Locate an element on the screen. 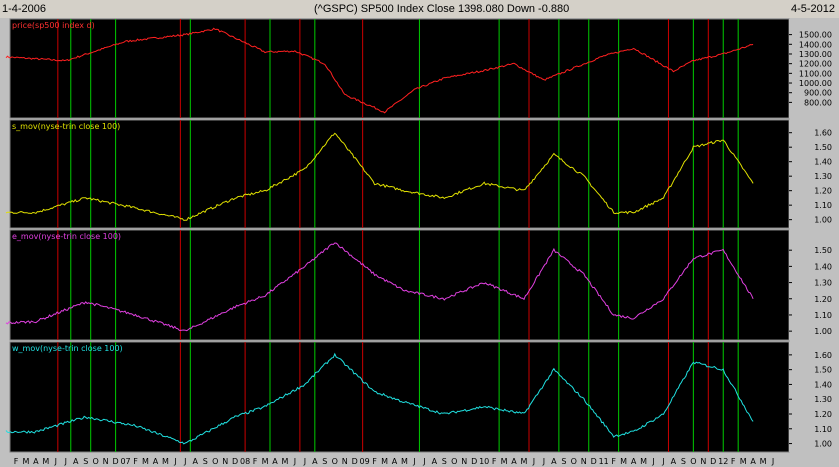 The width and height of the screenshot is (839, 467). panel-label: price(sp500 index d) is located at coordinates (53, 25).